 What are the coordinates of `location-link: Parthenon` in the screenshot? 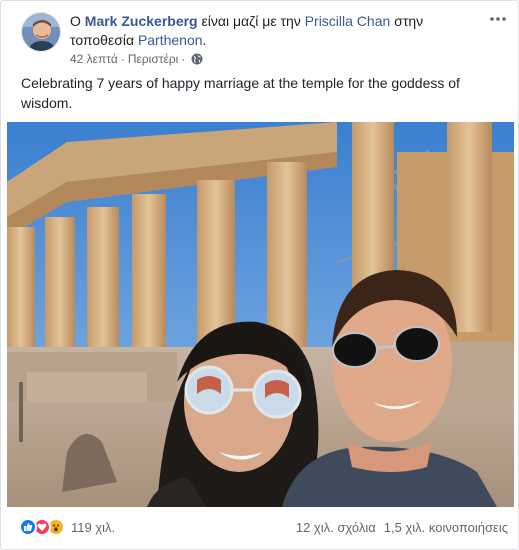 It's located at (170, 40).